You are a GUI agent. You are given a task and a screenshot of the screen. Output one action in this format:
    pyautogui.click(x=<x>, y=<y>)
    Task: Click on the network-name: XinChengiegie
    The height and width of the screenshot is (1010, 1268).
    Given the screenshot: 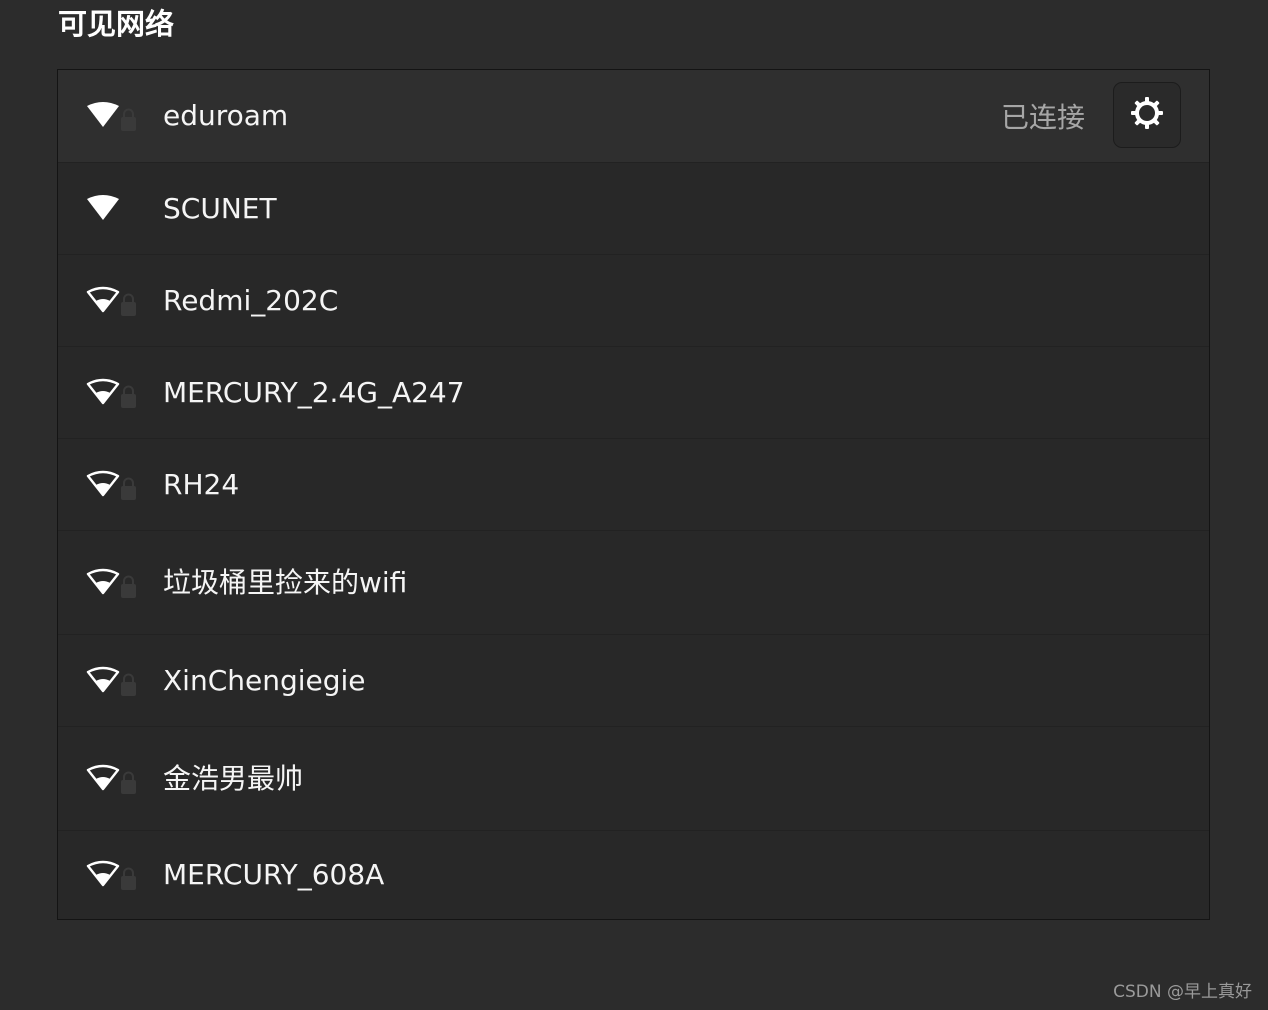 What is the action you would take?
    pyautogui.click(x=264, y=680)
    